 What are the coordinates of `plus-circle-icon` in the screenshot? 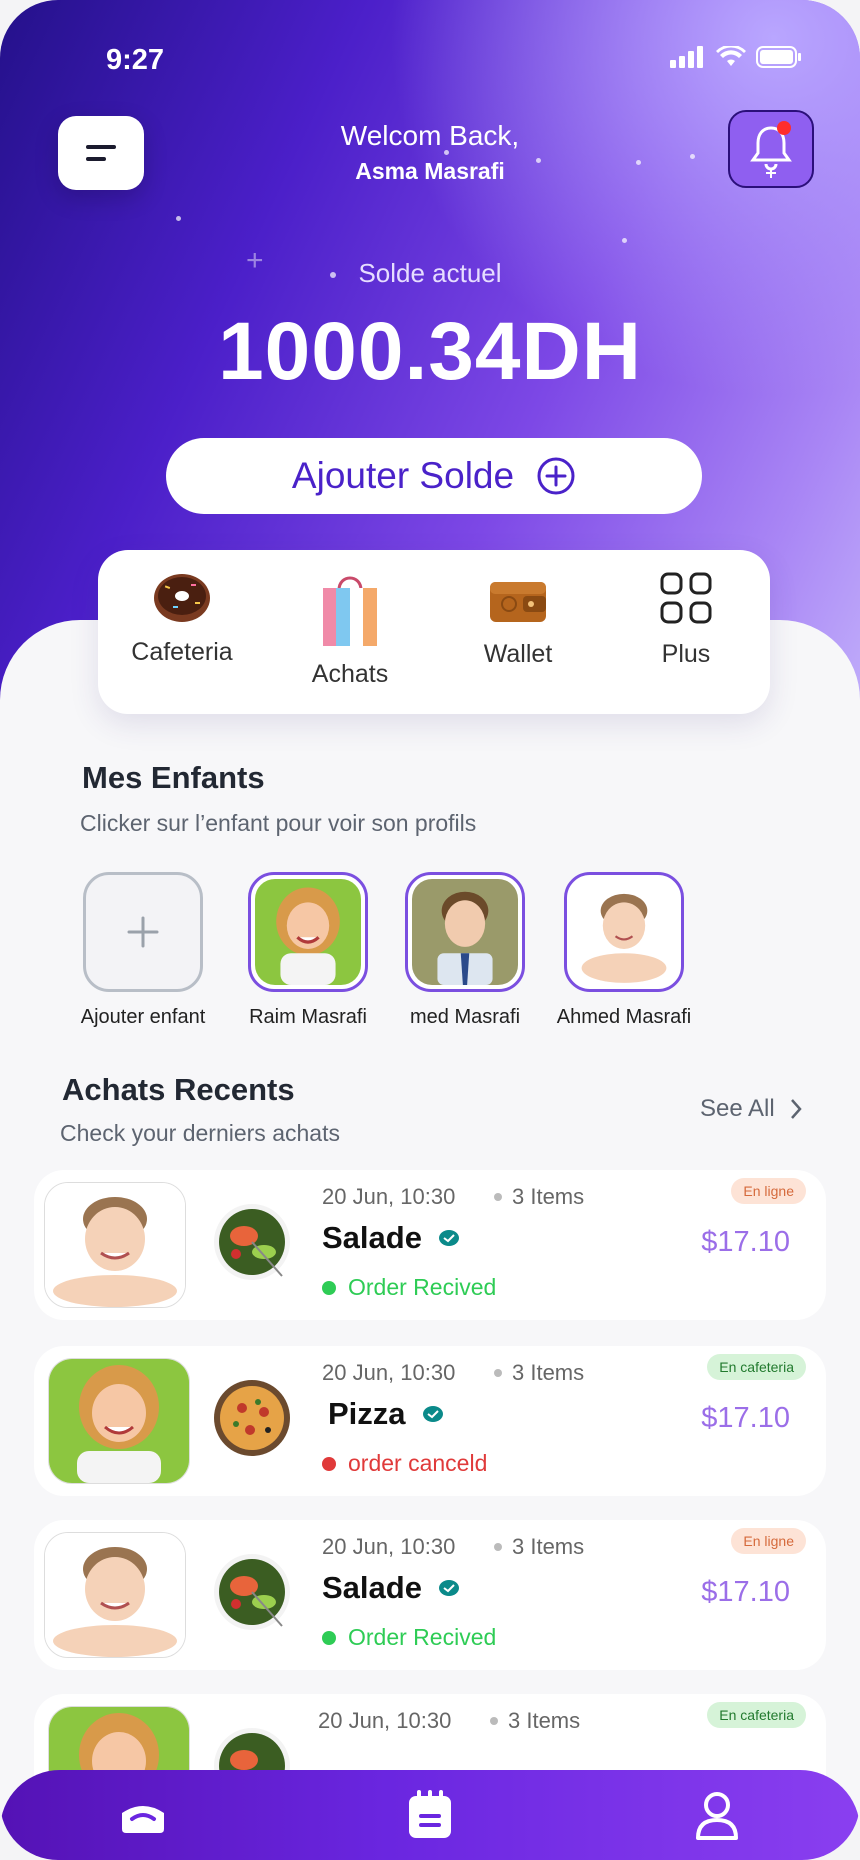 It's located at (556, 476).